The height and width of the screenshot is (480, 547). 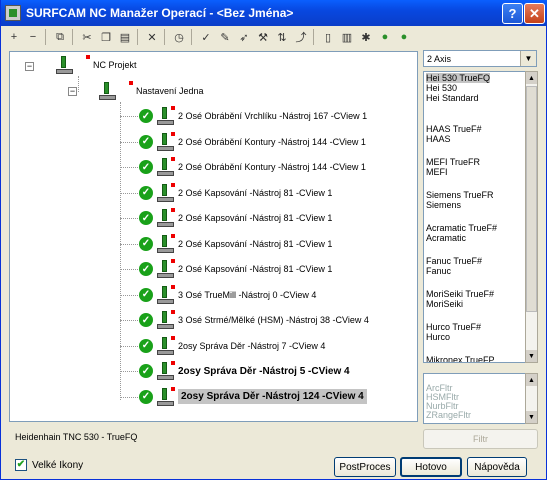 I want to click on chevron-down-icon: ▼, so click(x=528, y=58).